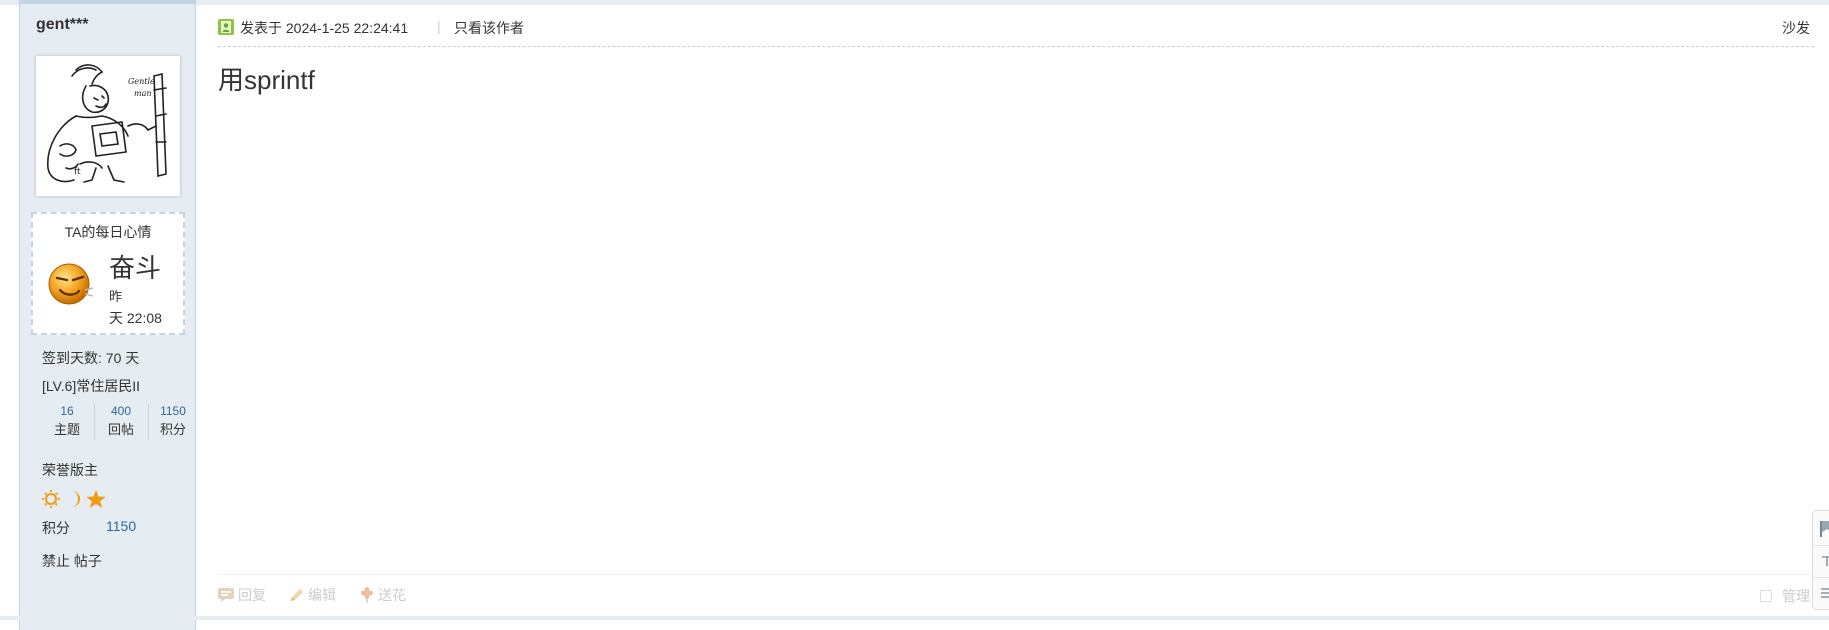 The image size is (1829, 630). I want to click on pencil-icon, so click(297, 596).